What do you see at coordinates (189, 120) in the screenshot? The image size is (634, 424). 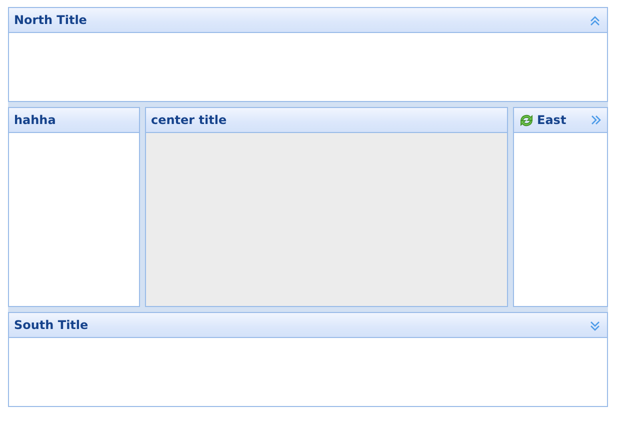 I see `panel-title: center title` at bounding box center [189, 120].